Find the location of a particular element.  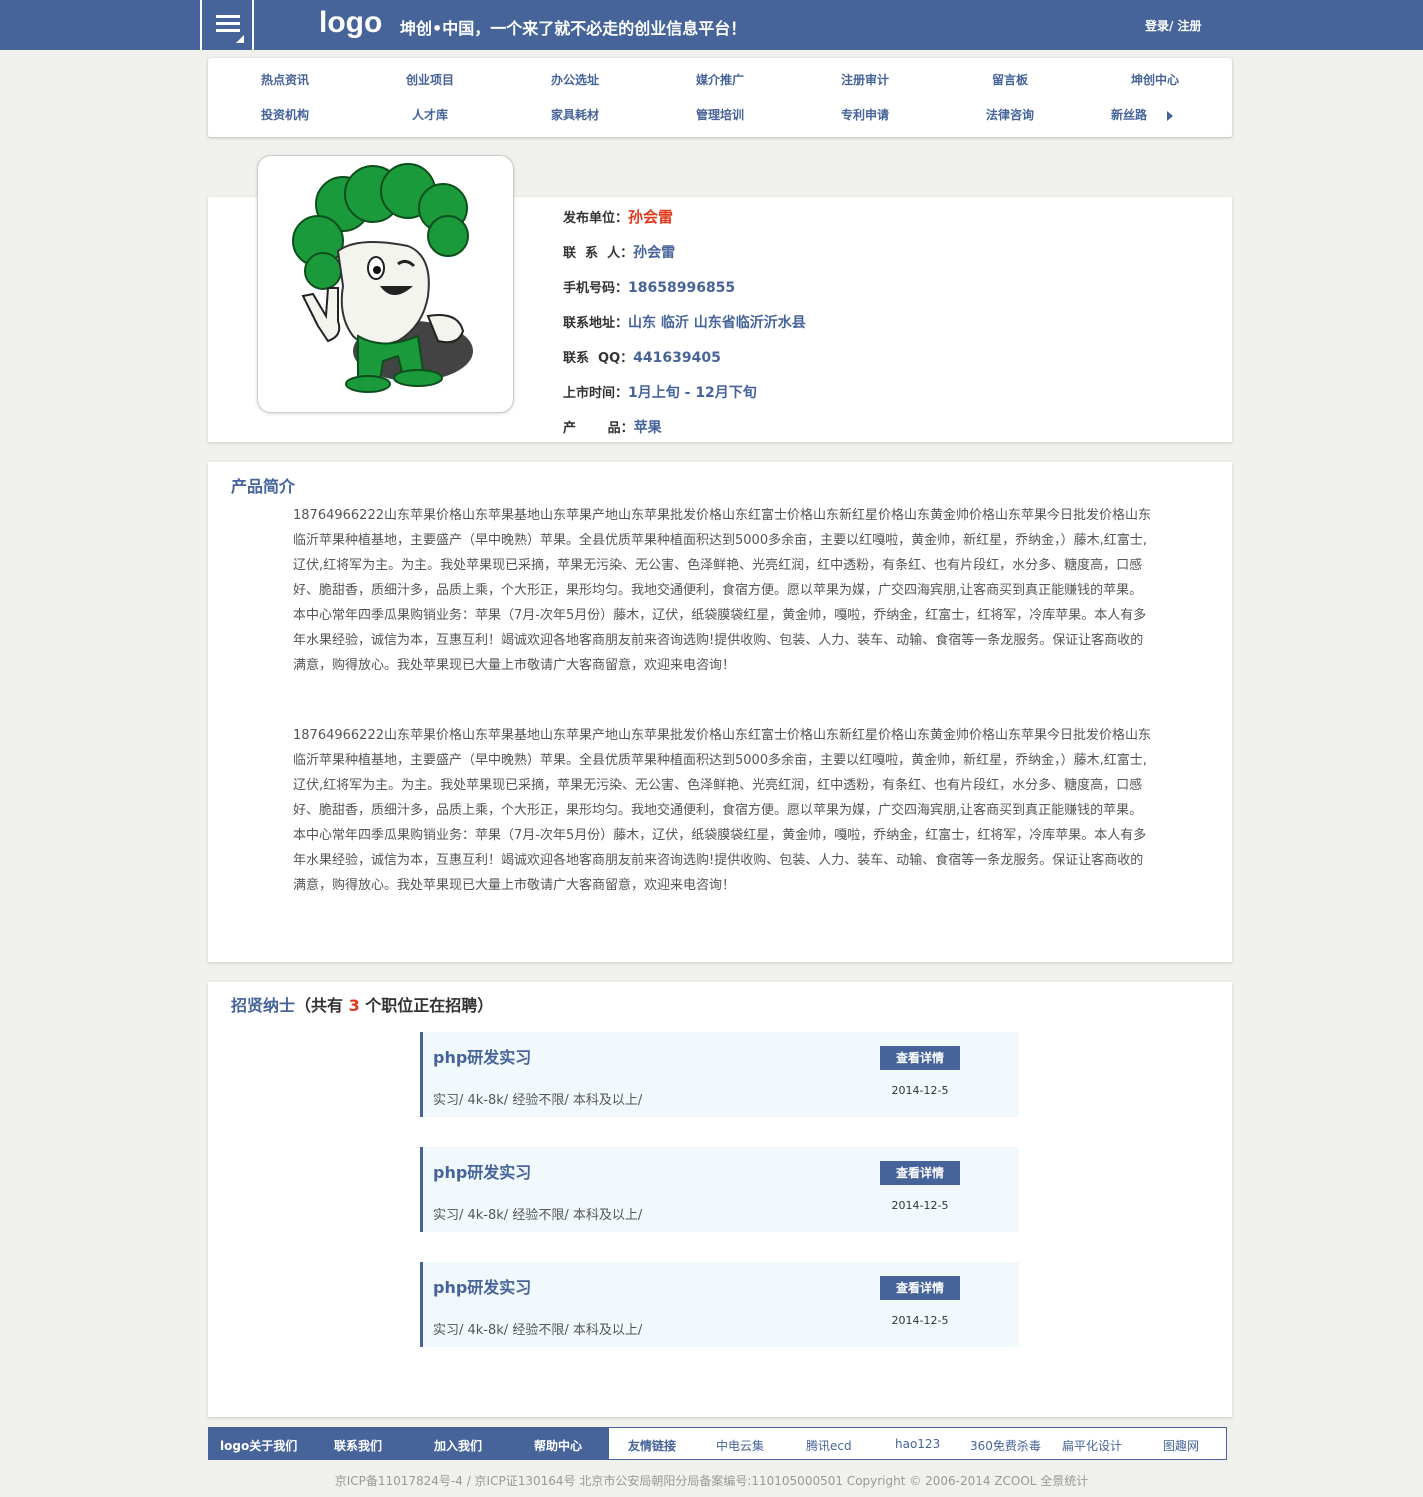

corner-triangle-icon is located at coordinates (240, 39).